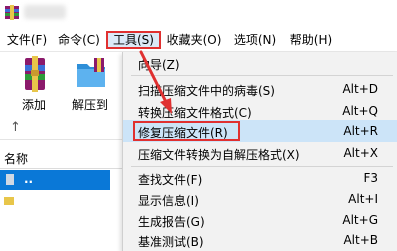 This screenshot has height=251, width=397. Describe the element at coordinates (9, 201) in the screenshot. I see `folder-icon` at that location.